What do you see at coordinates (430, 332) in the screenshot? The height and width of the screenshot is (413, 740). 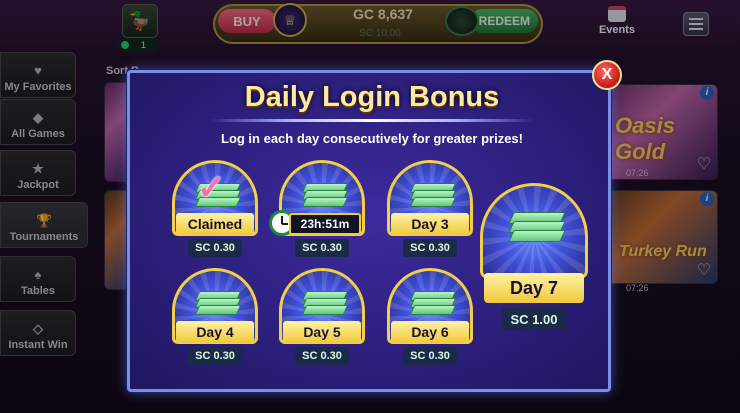 I see `day-label: Day 6` at bounding box center [430, 332].